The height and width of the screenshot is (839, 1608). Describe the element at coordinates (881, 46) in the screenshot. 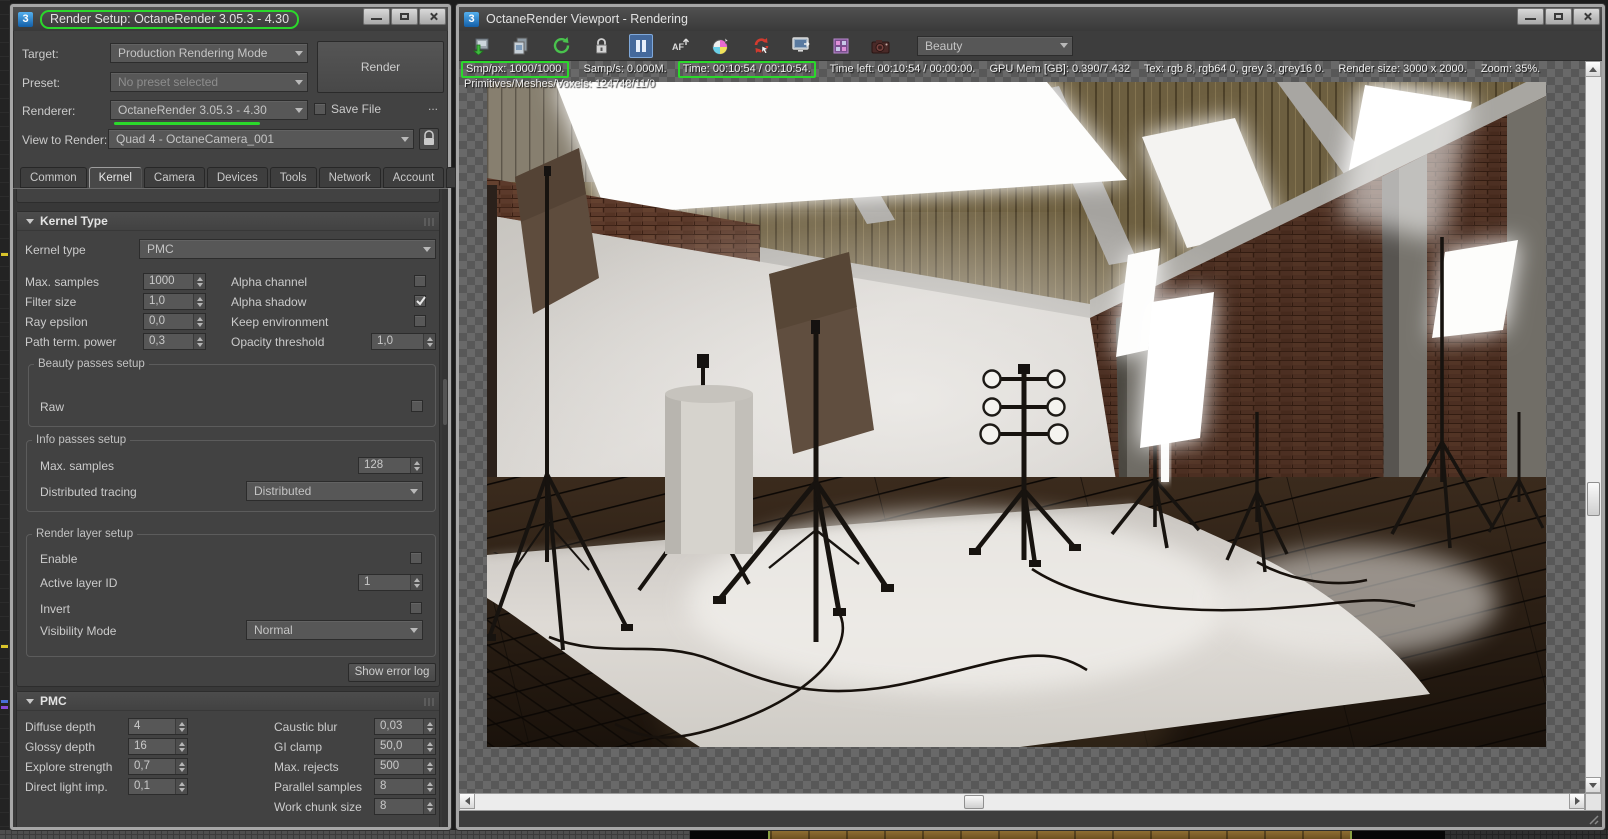

I see `camera-export-button` at that location.